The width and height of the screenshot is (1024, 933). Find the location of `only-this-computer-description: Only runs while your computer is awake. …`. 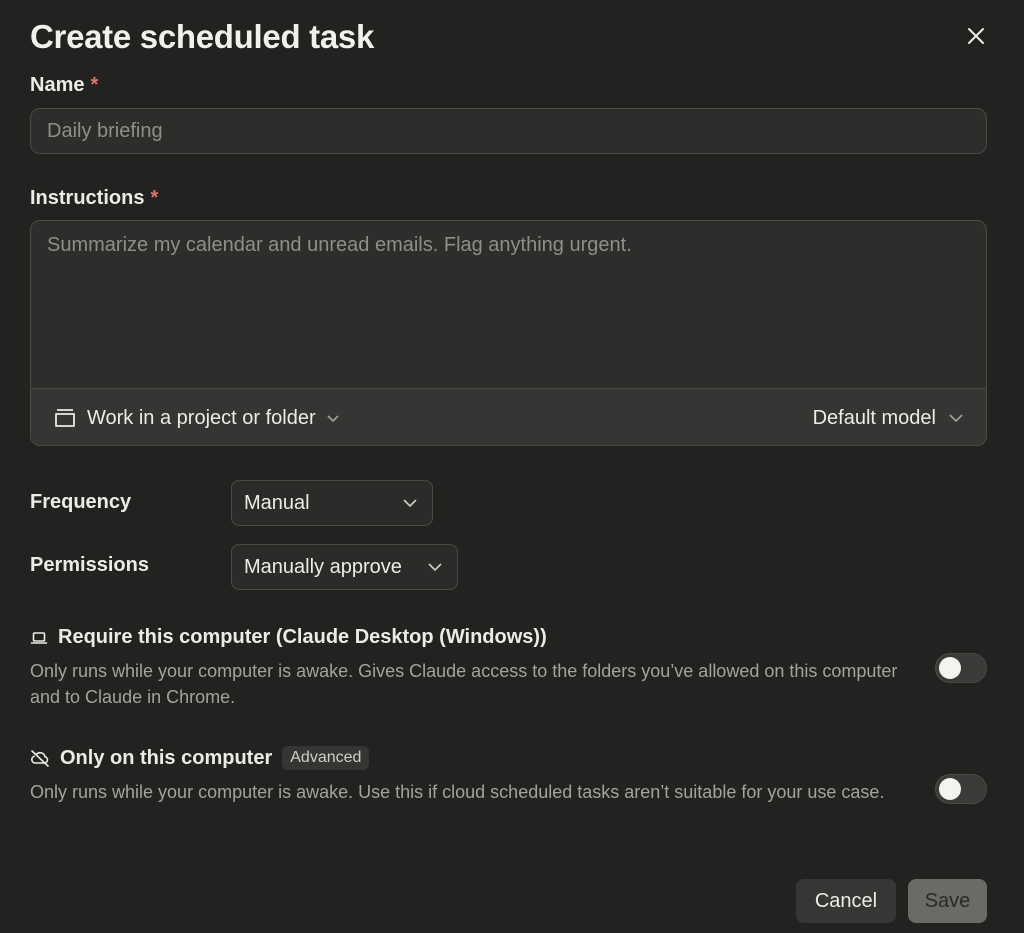

only-this-computer-description: Only runs while your computer is awake. … is located at coordinates (457, 792).